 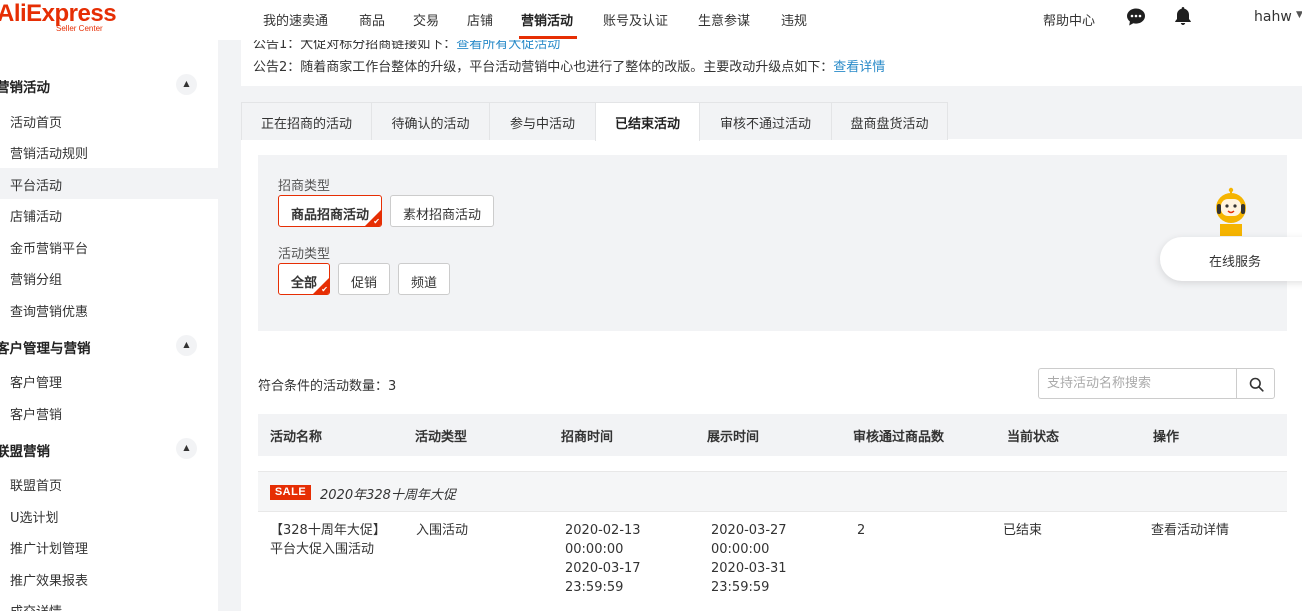 I want to click on sidebar-item-query-discounts: 查询营销优惠, so click(x=109, y=309).